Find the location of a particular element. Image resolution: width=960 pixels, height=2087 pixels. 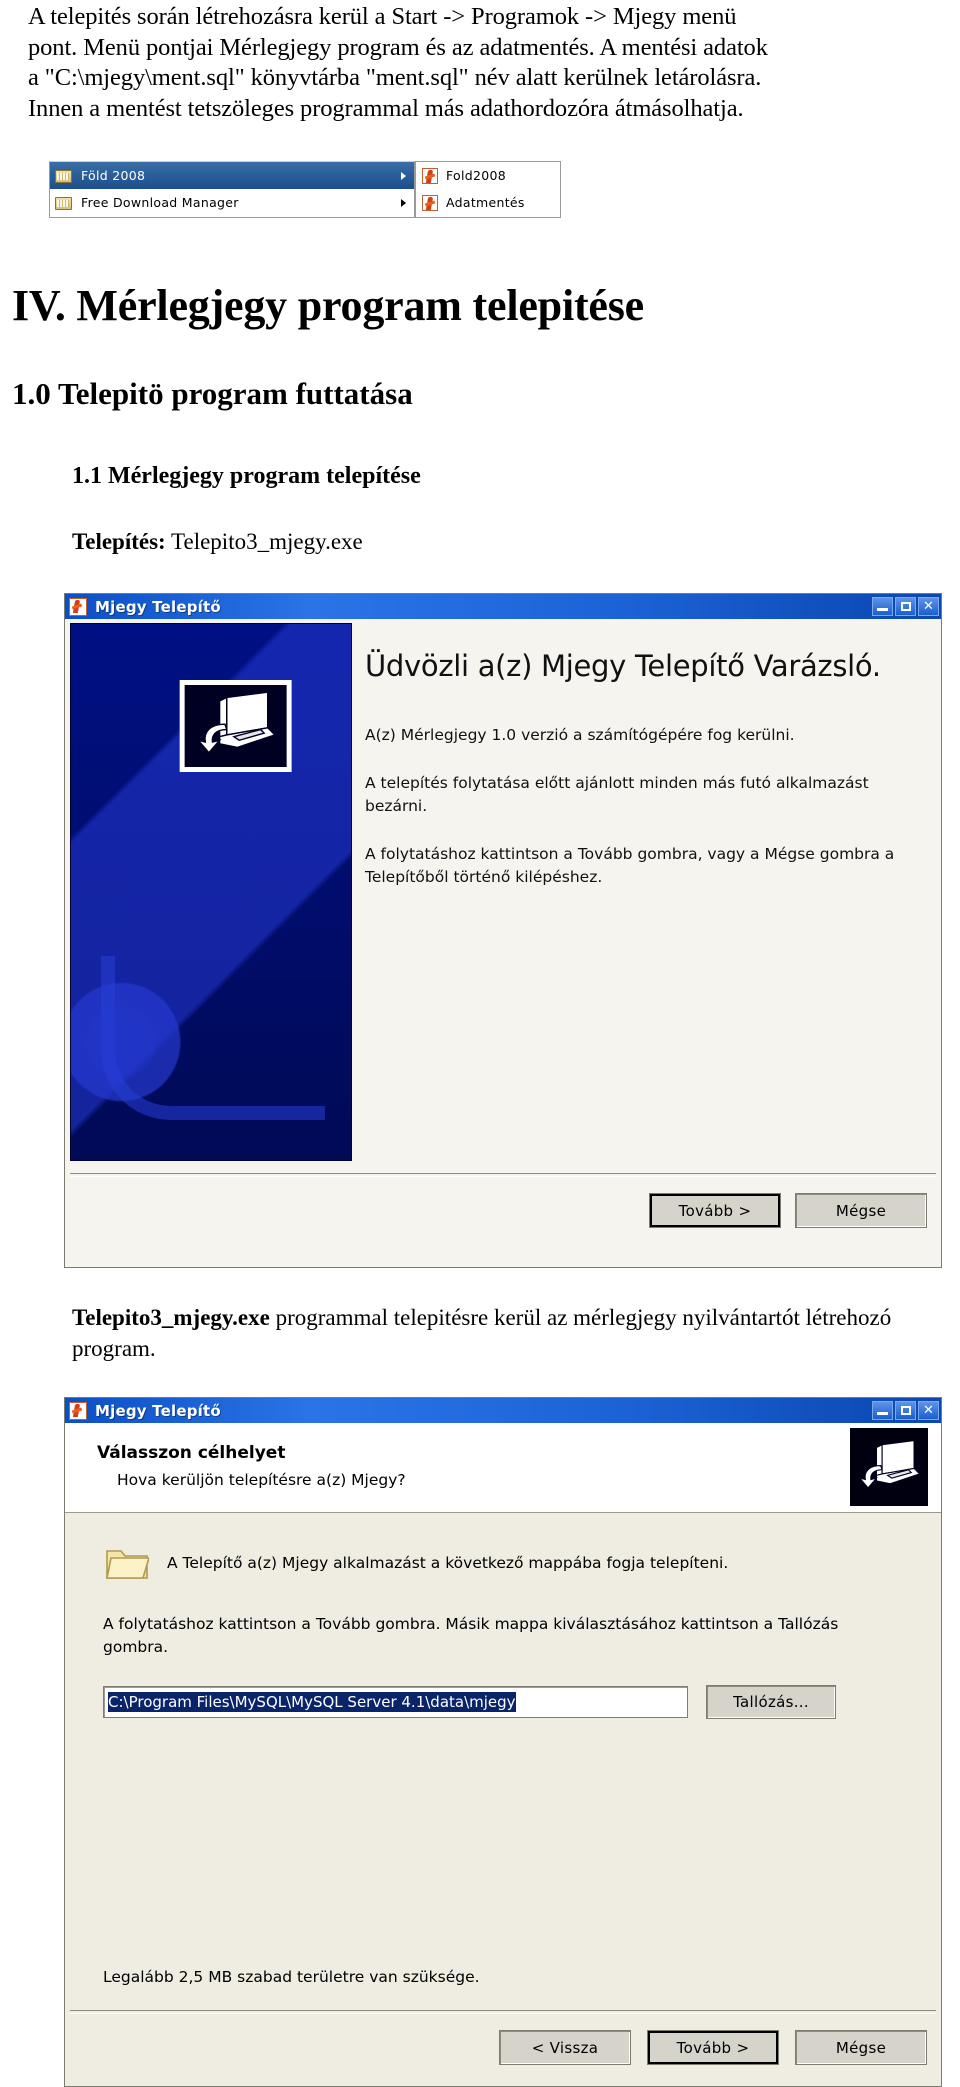

start-menu-submenu-panel: Fold2008 Adatmentés is located at coordinates (488, 189).